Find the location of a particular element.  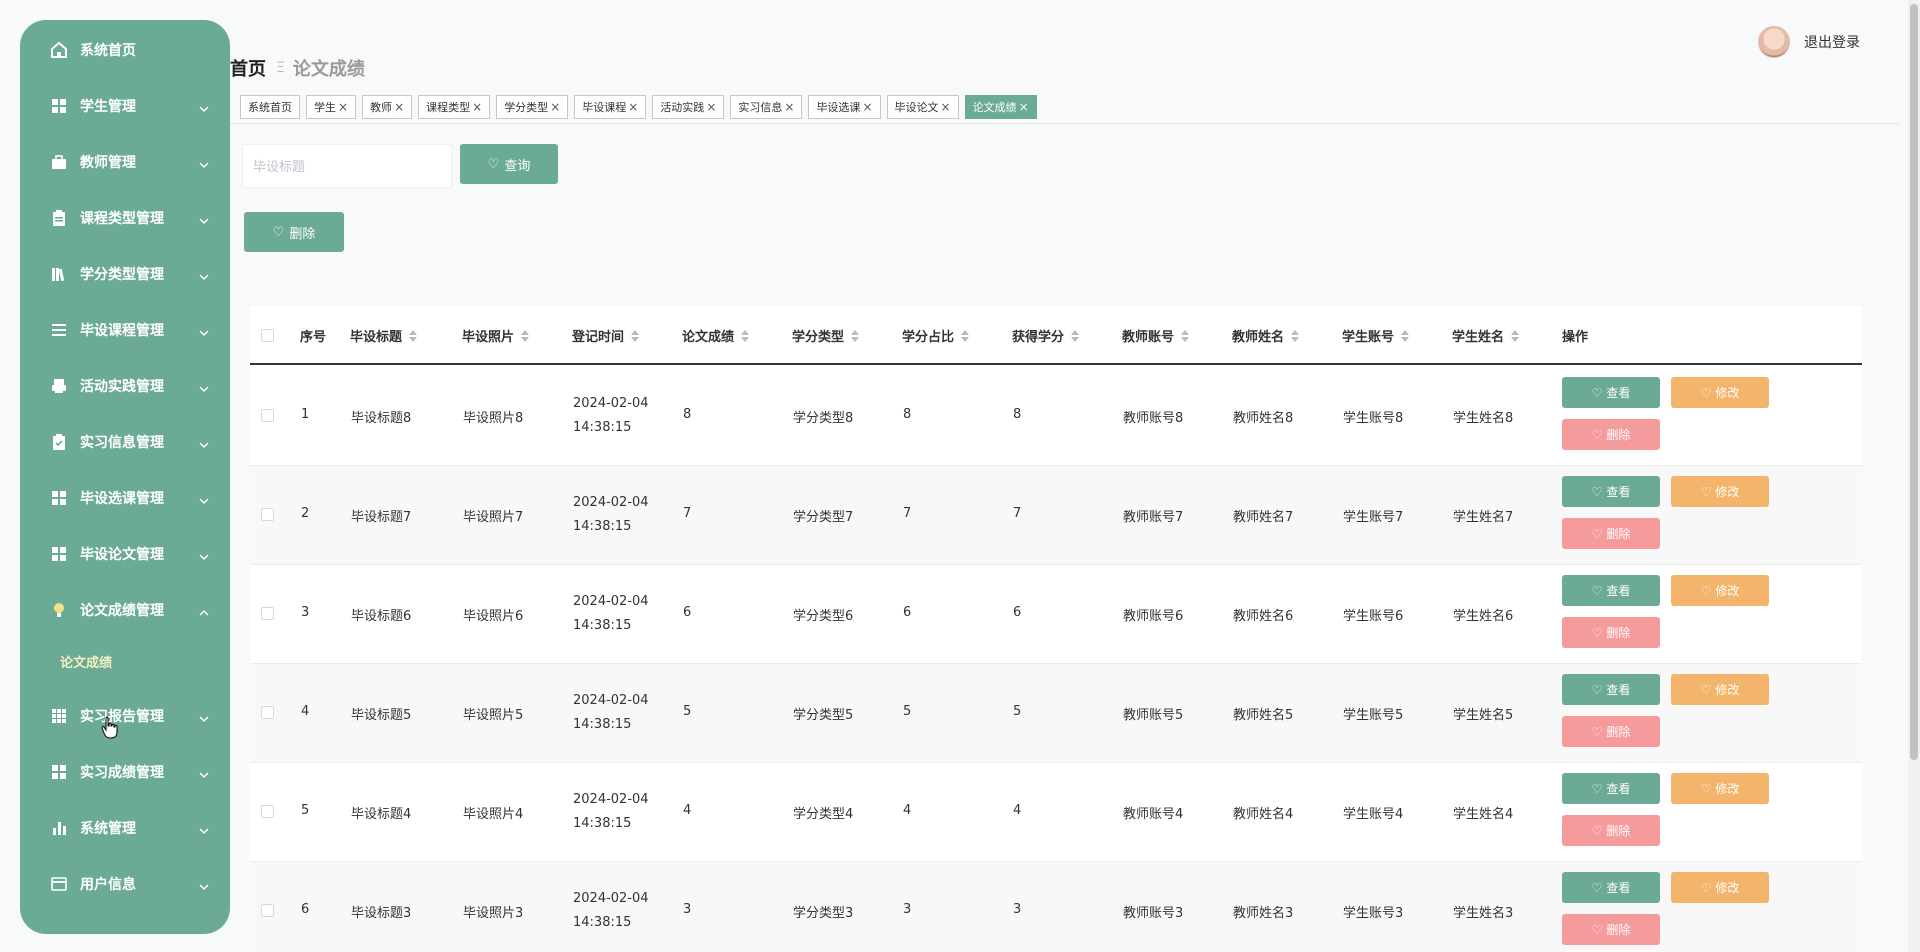

sidebar-item-5: 学分类型管理 is located at coordinates (125, 274).